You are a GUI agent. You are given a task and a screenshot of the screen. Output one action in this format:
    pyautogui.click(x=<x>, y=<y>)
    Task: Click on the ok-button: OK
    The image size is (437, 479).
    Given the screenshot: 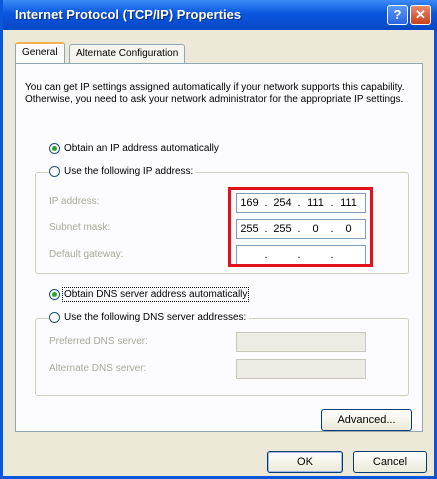 What is the action you would take?
    pyautogui.click(x=305, y=462)
    